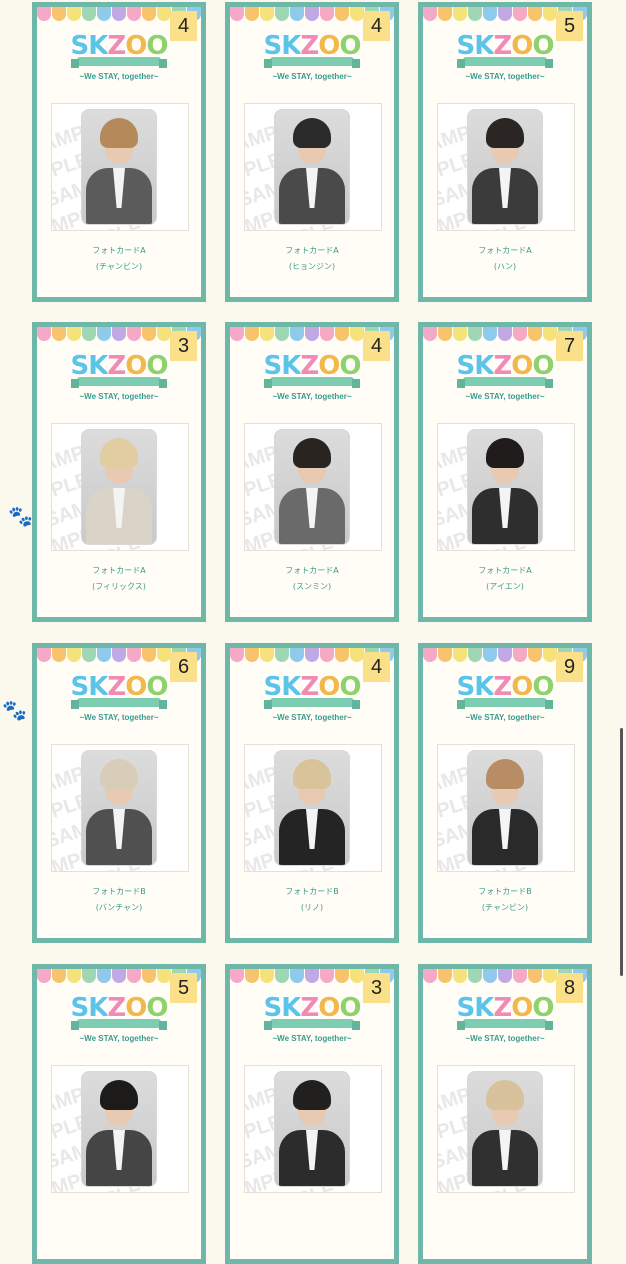 Image resolution: width=626 pixels, height=1264 pixels. What do you see at coordinates (312, 907) in the screenshot?
I see `member-name: (リノ)` at bounding box center [312, 907].